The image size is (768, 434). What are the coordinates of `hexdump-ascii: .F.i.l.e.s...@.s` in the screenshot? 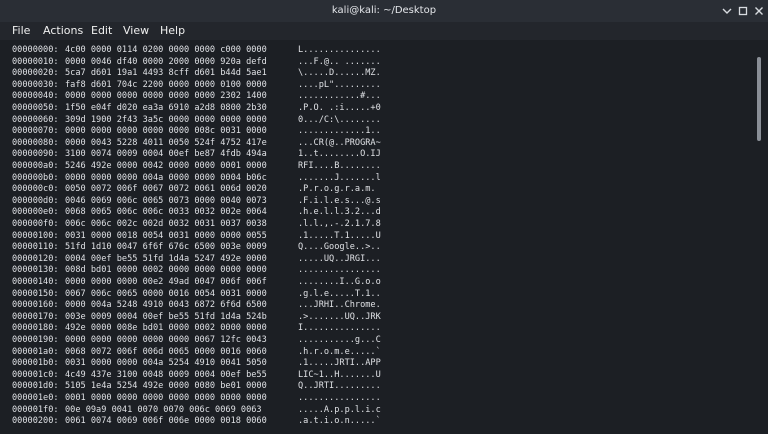 It's located at (339, 200).